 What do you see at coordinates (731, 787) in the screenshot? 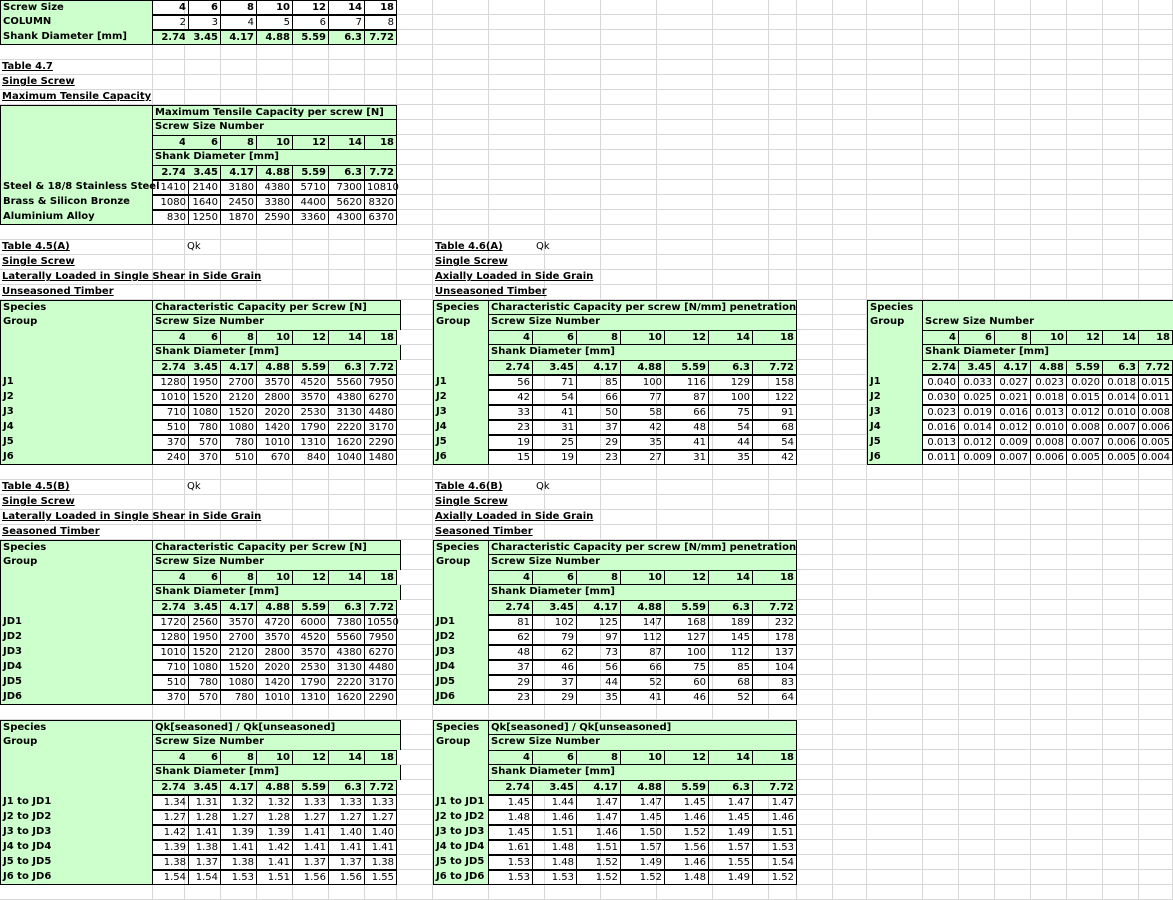
I see `diameter-cell: 6.3` at bounding box center [731, 787].